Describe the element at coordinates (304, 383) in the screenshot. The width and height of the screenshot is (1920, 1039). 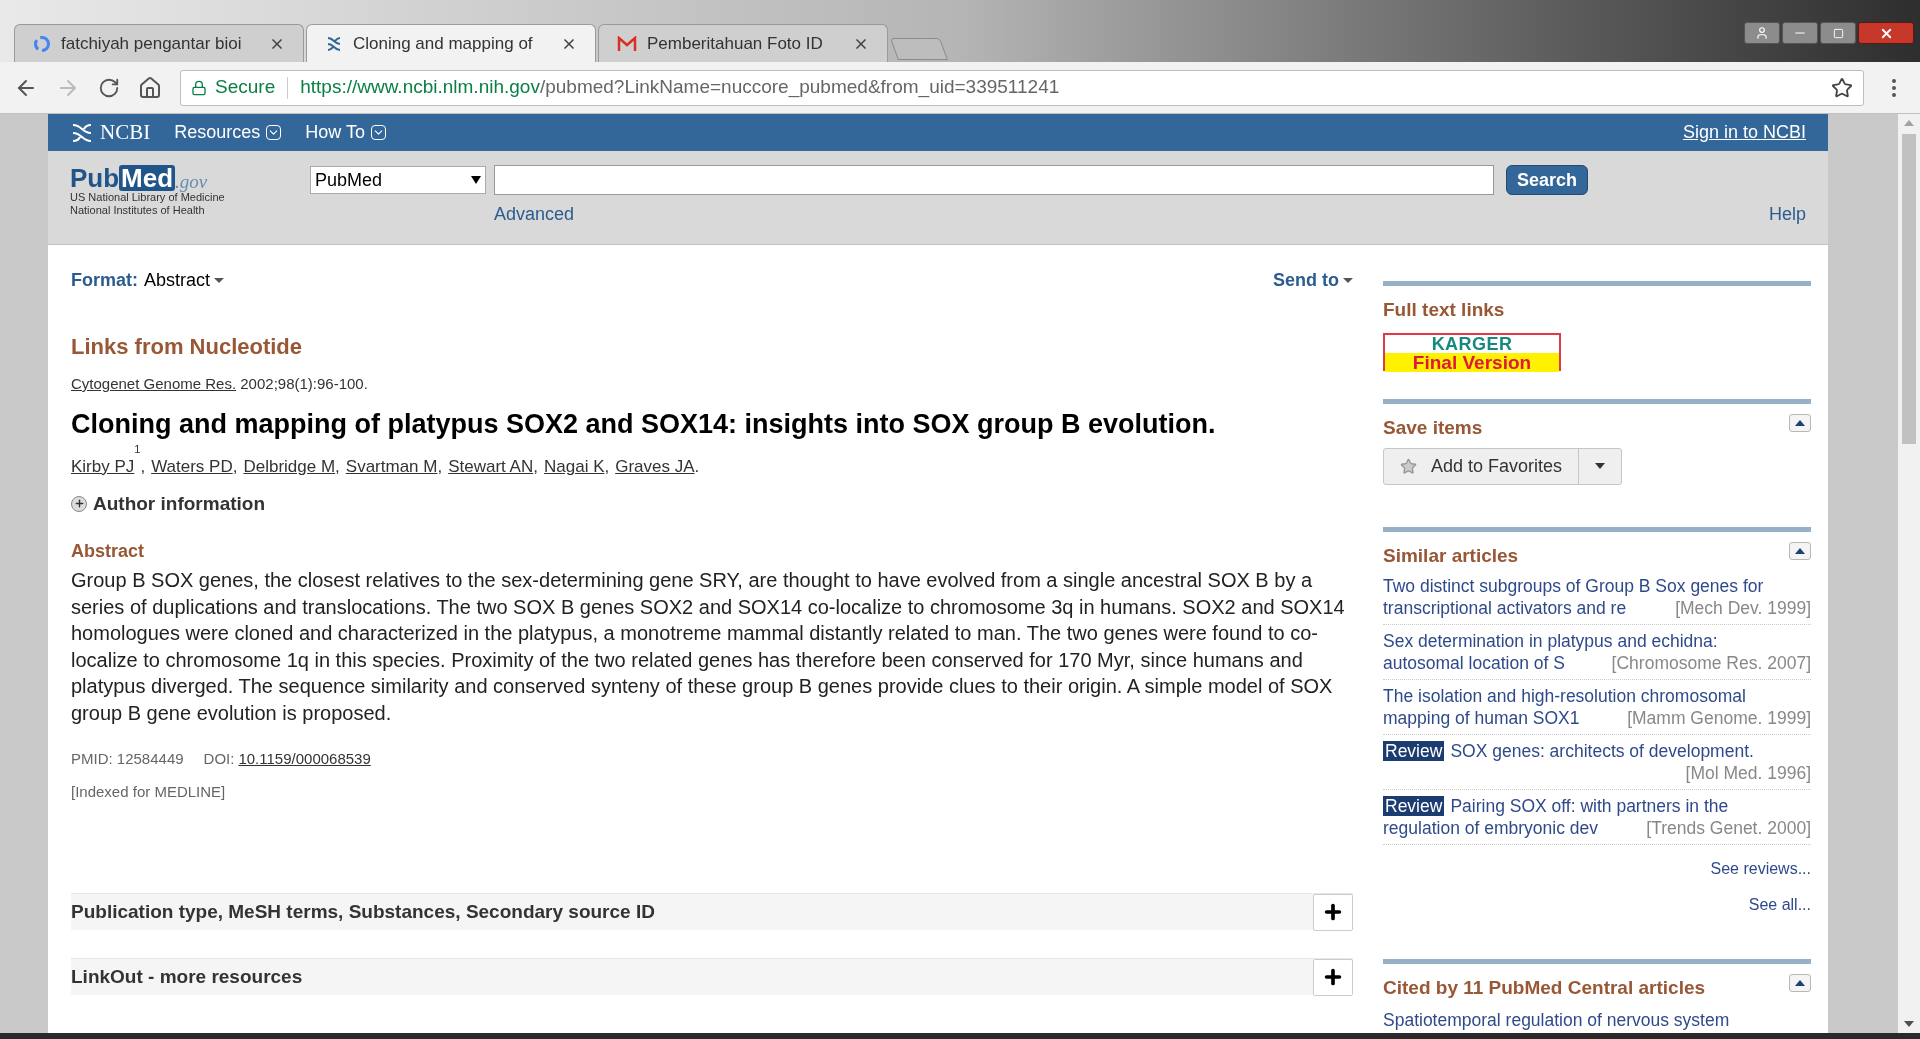
I see `citation-text: 2002;98(1):96-100.` at that location.